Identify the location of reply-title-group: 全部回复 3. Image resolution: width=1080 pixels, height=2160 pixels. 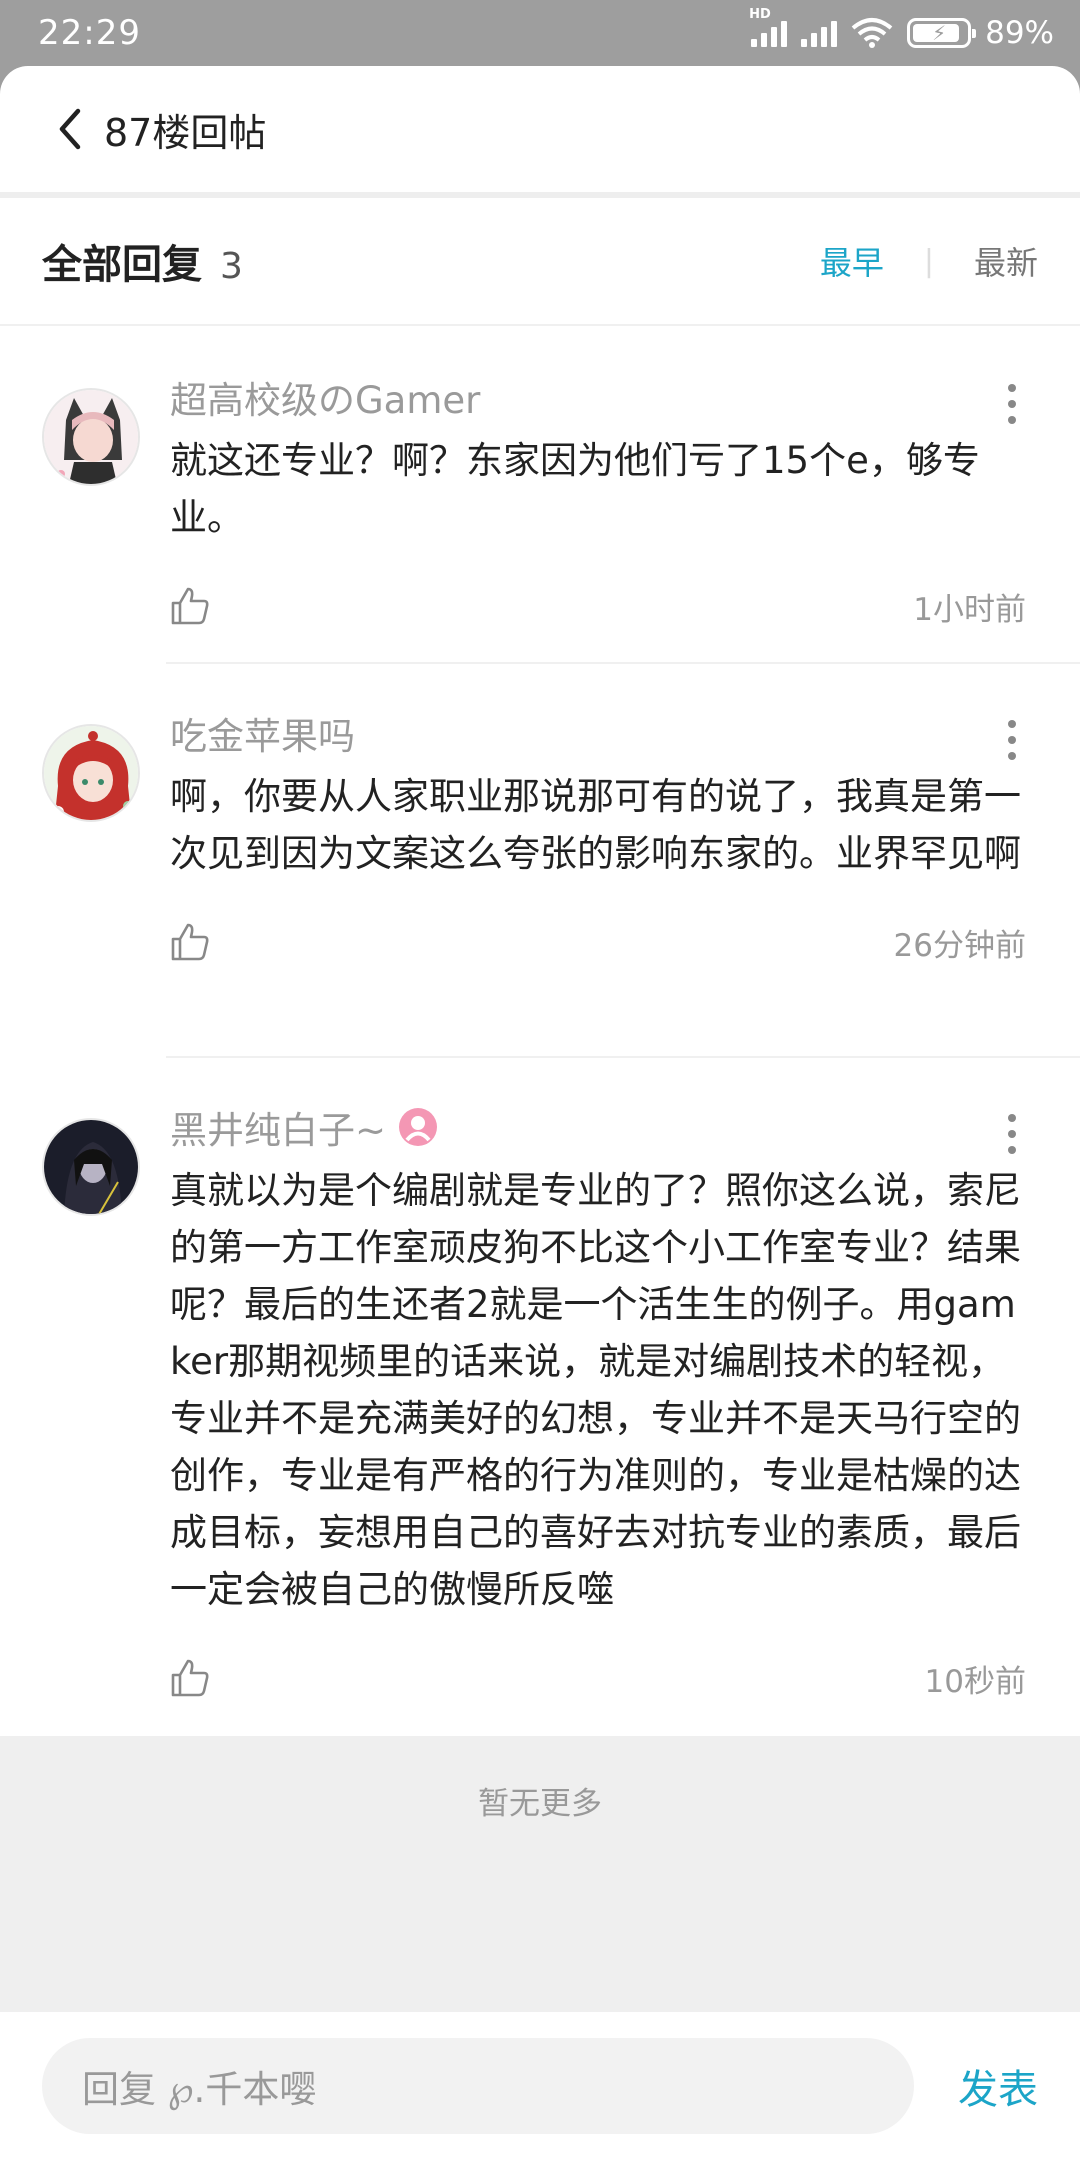
(142, 261).